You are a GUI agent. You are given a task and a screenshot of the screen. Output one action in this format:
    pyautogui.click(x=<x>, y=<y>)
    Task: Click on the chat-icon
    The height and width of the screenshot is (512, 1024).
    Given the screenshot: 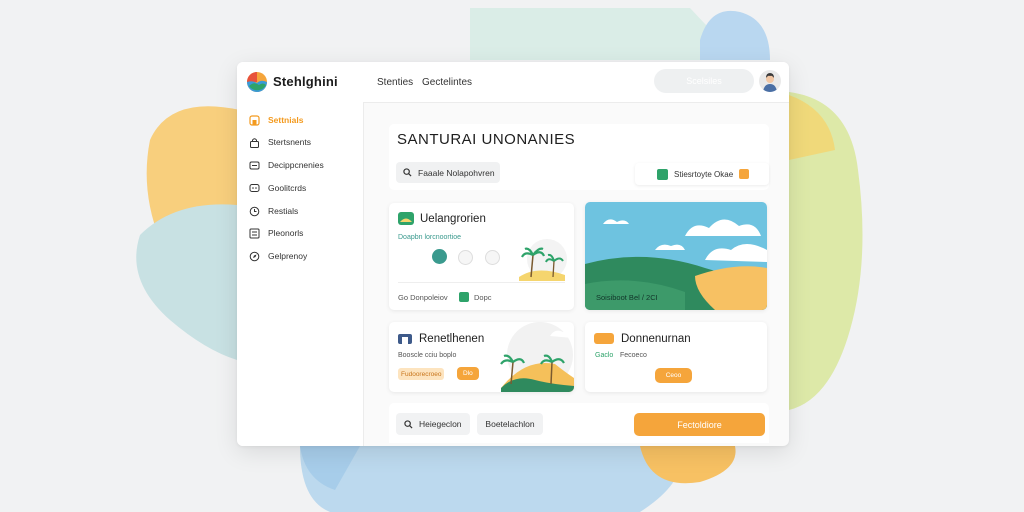 What is the action you would take?
    pyautogui.click(x=254, y=187)
    